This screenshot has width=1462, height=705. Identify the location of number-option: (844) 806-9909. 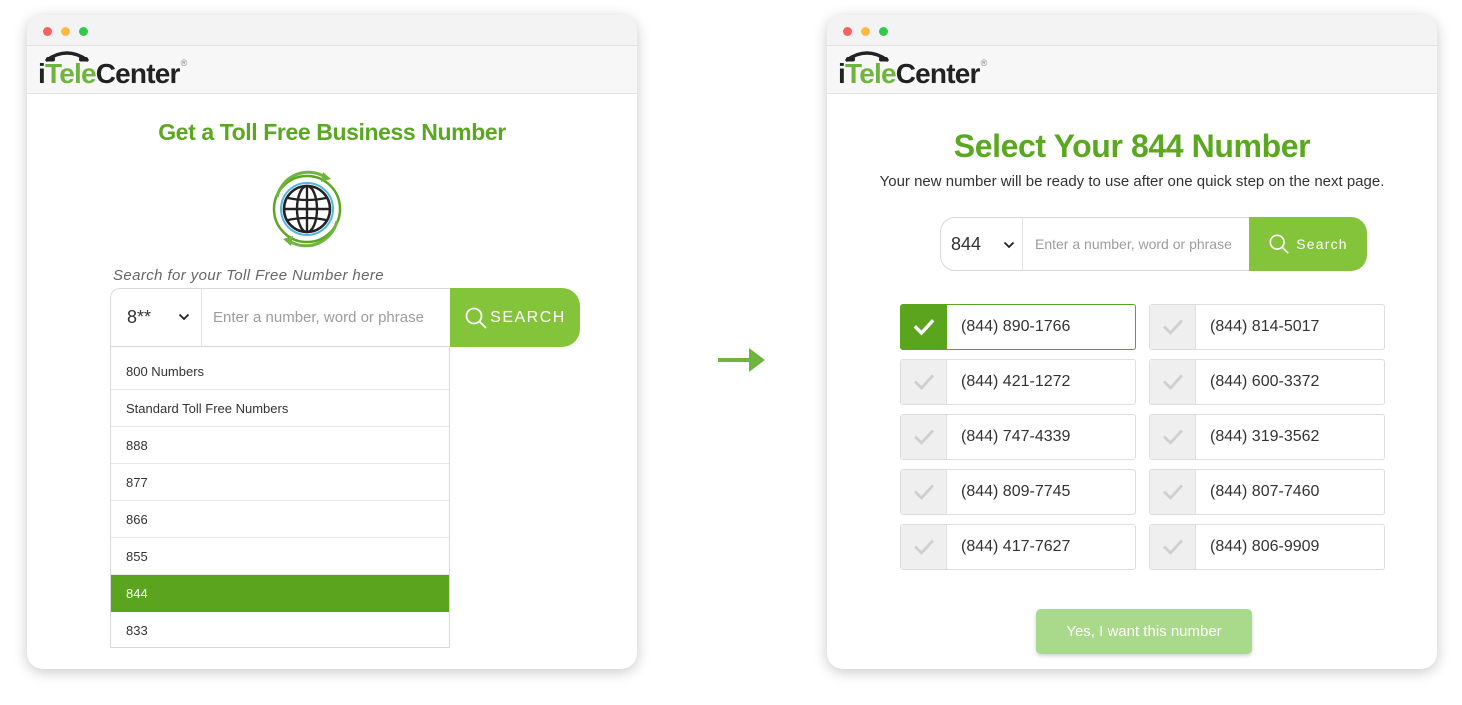
(1267, 547).